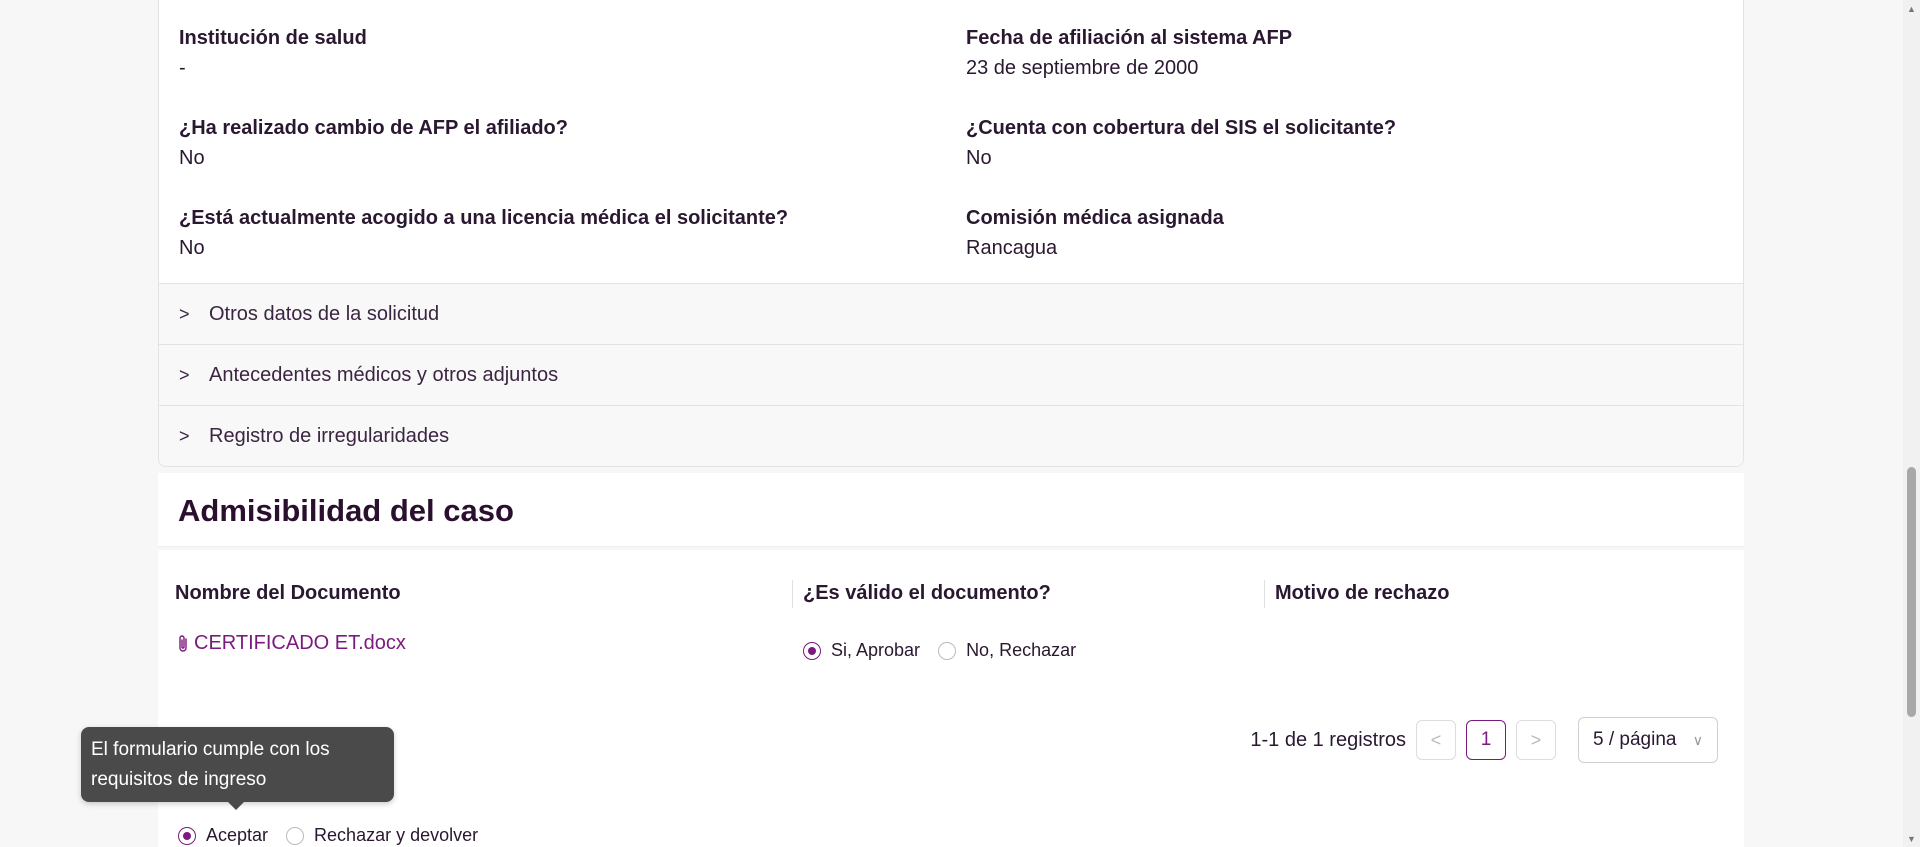 This screenshot has width=1920, height=847. Describe the element at coordinates (1697, 739) in the screenshot. I see `chevron-down-icon: ∨` at that location.